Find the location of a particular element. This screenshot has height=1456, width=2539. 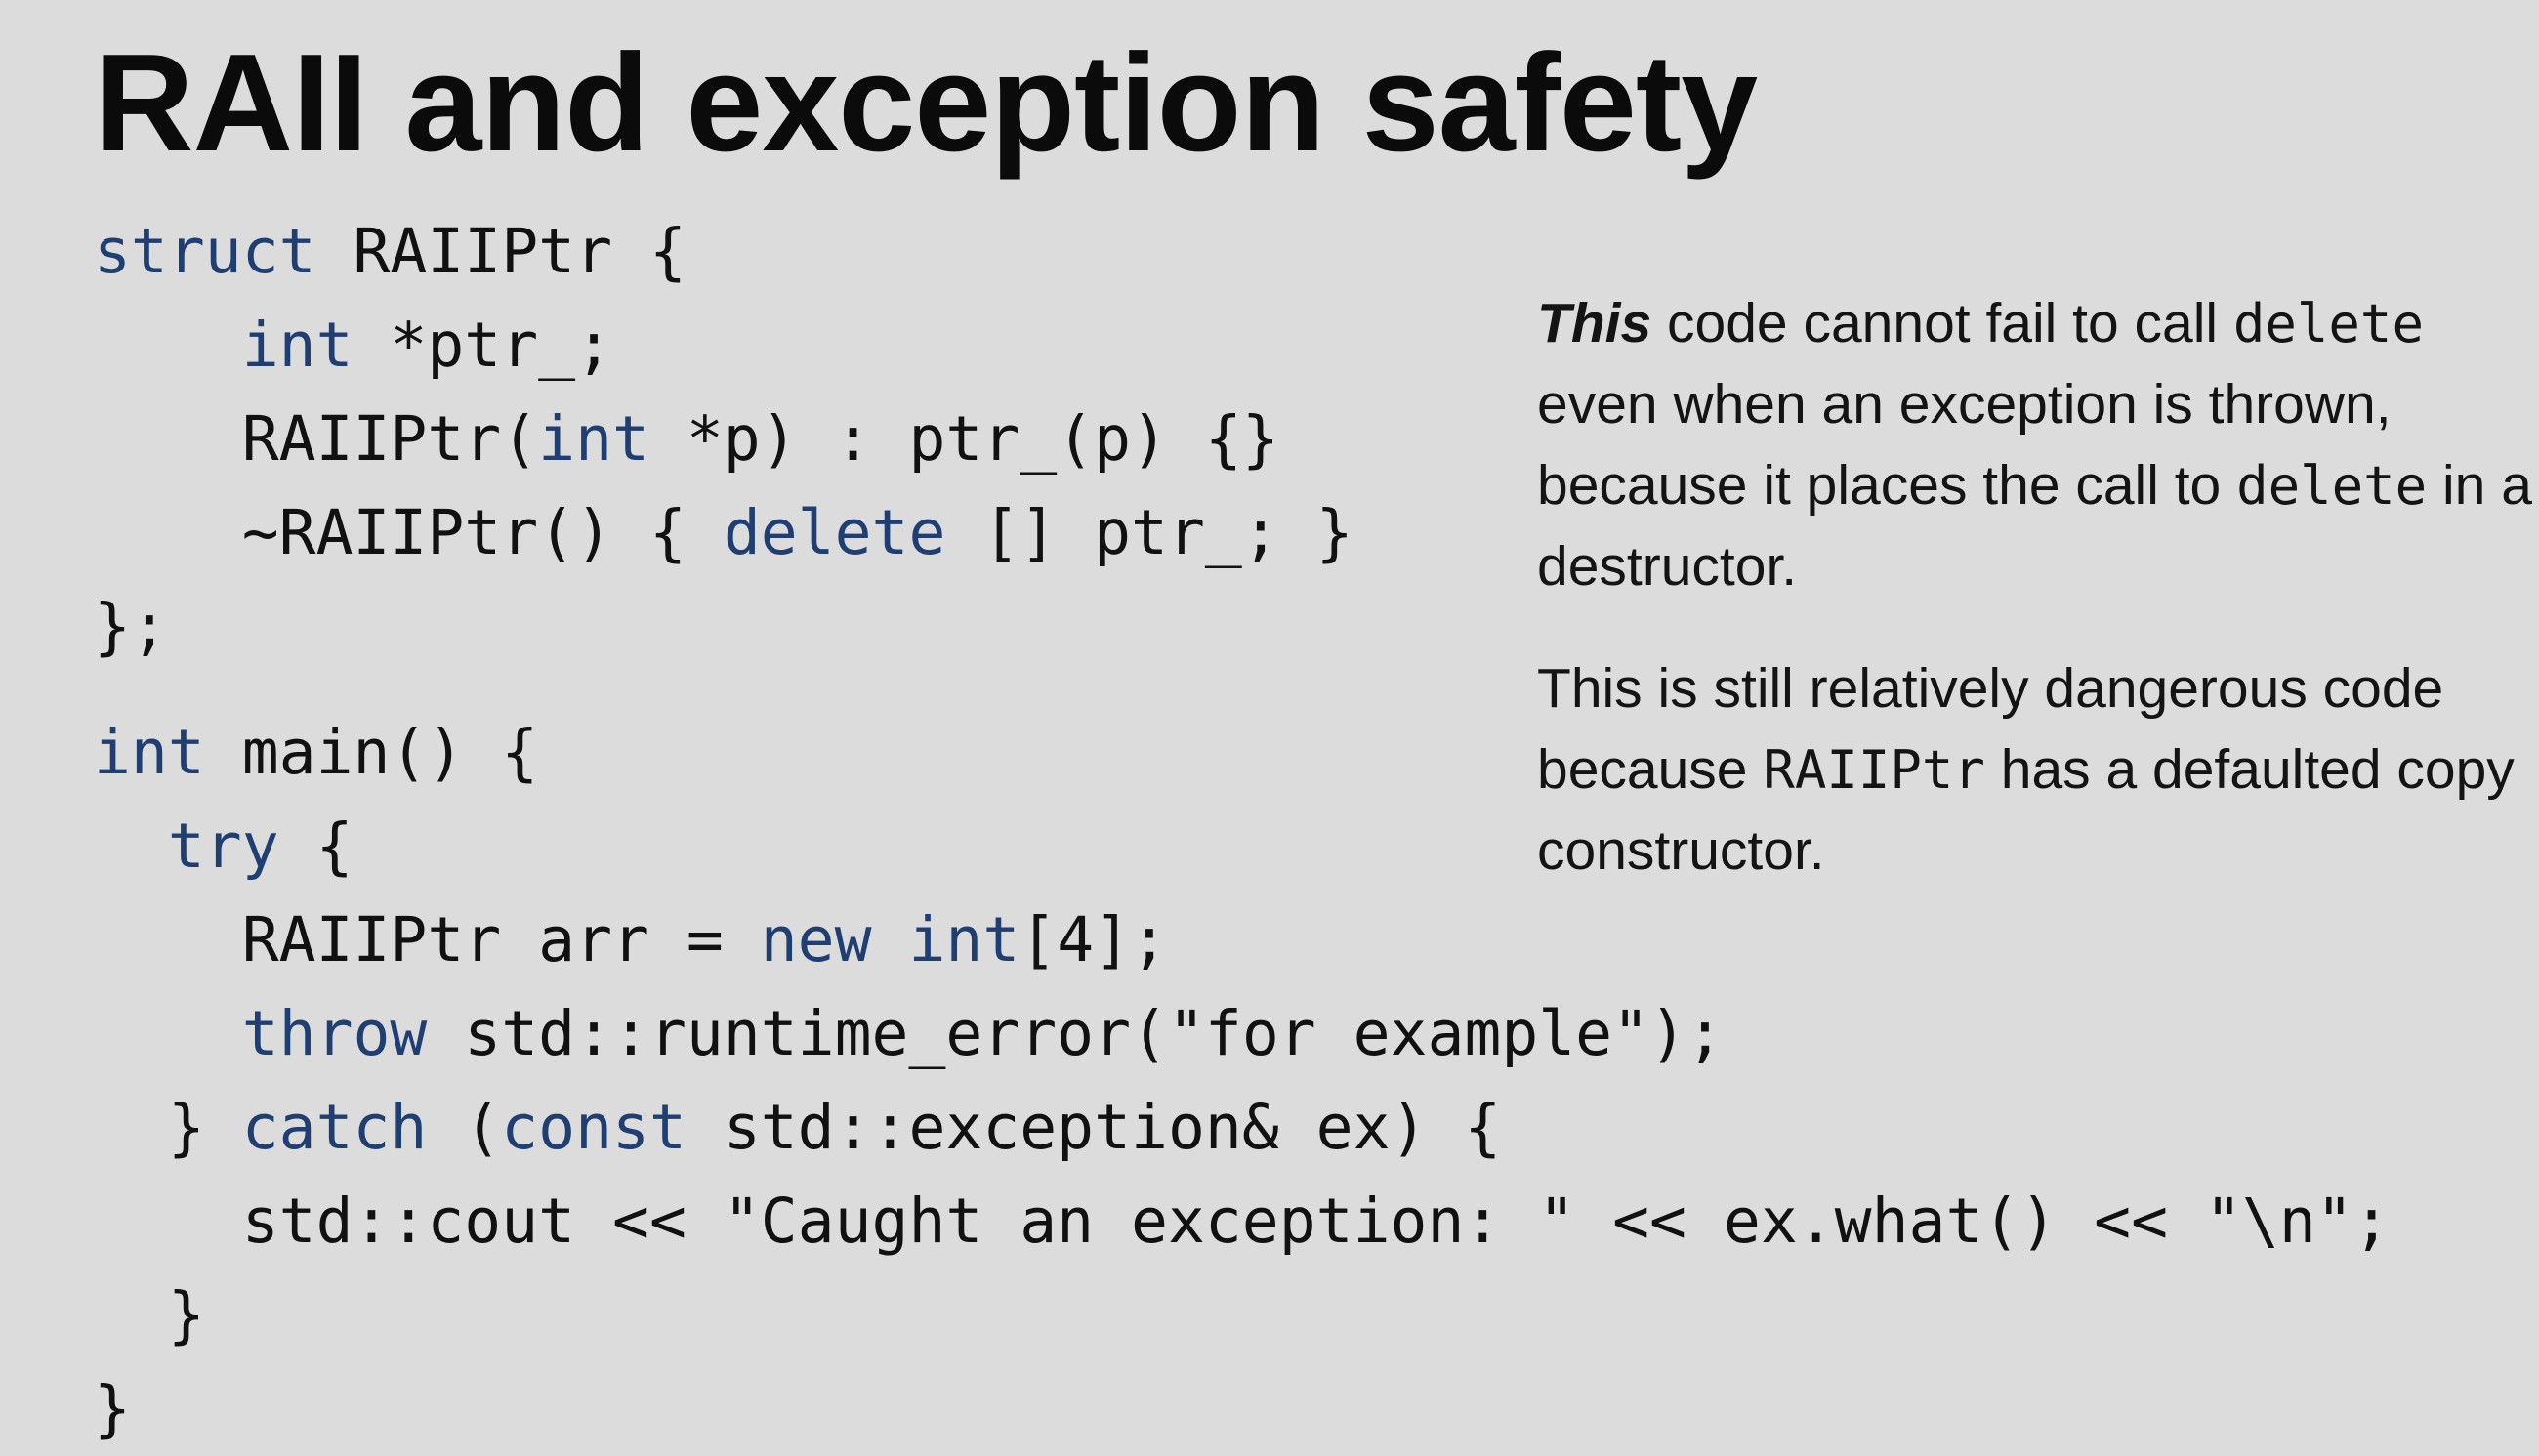

code-text: [] ptr_; } is located at coordinates (1149, 532).